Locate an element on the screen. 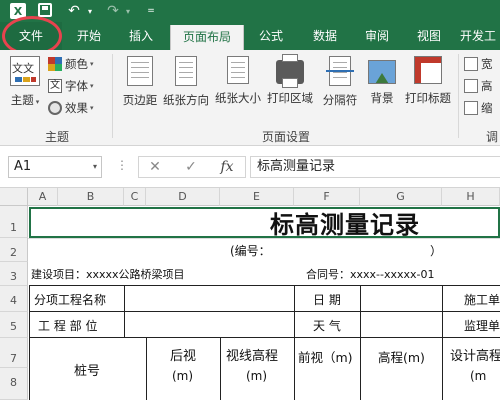  row-header-2: 2 is located at coordinates (14, 250).